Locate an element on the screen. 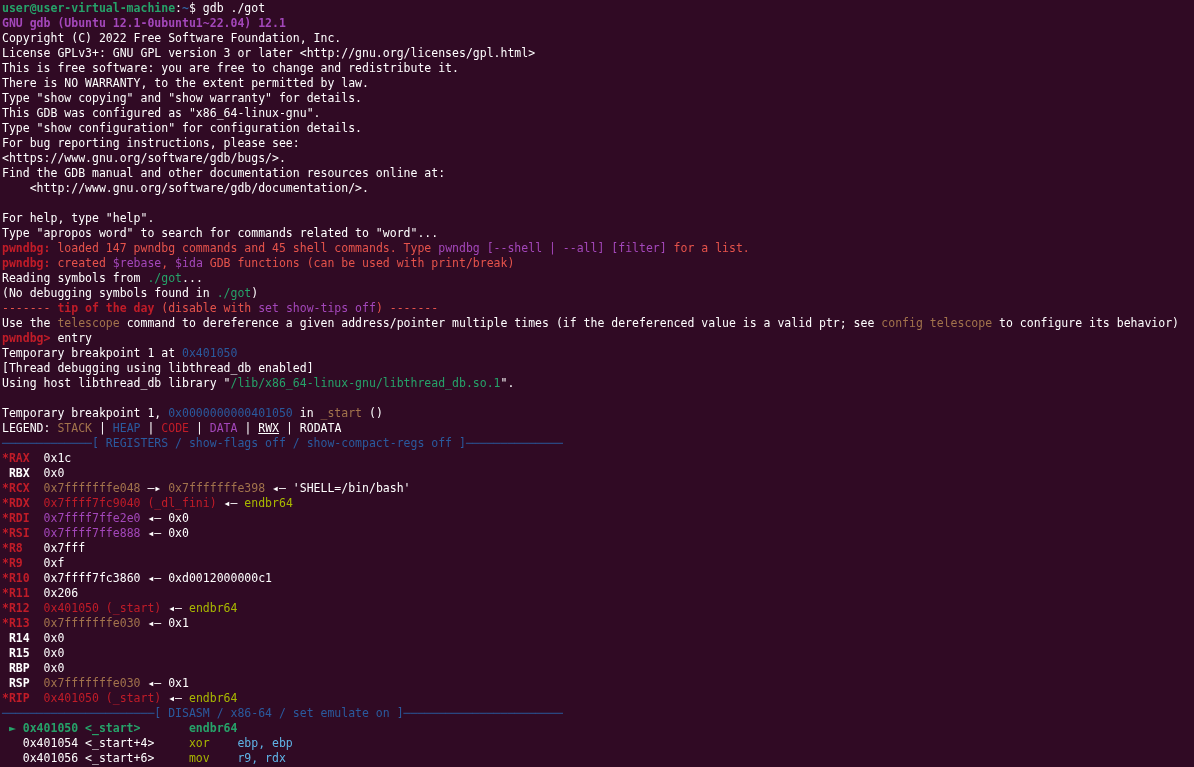  terminal-line: 0x401056 <_start+6> mov r9, rdx is located at coordinates (153, 758).